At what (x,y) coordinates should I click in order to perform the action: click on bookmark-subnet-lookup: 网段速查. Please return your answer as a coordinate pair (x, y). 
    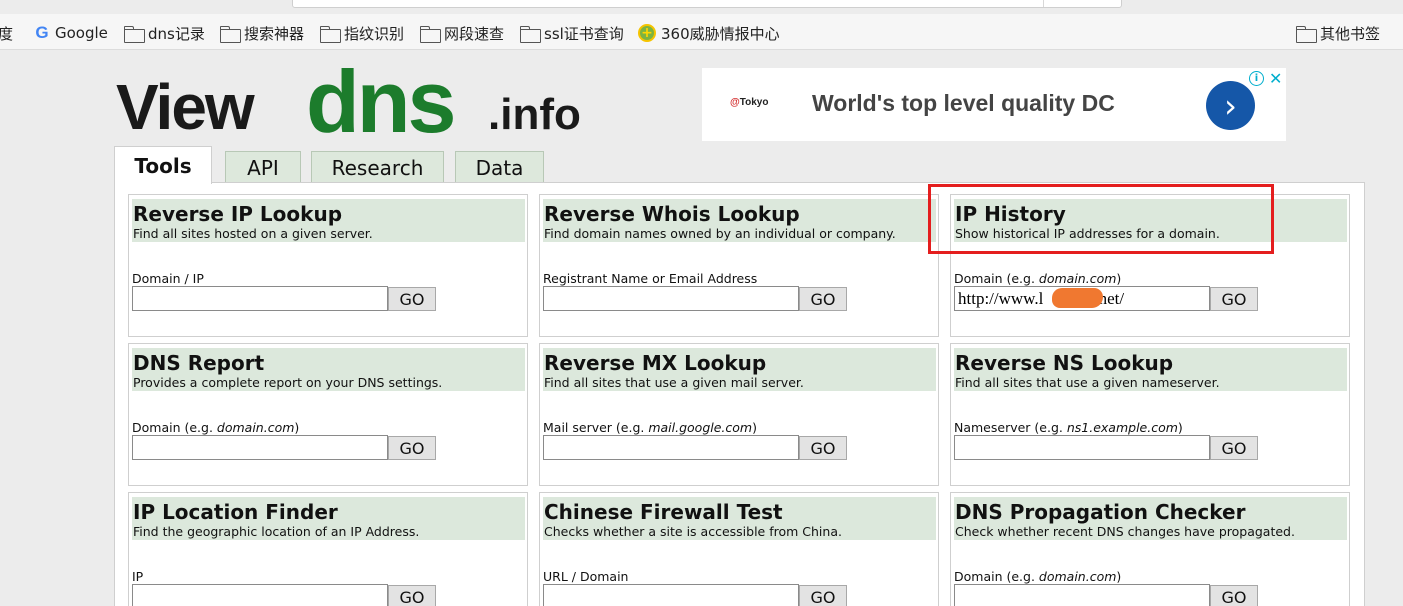
    Looking at the image, I should click on (462, 33).